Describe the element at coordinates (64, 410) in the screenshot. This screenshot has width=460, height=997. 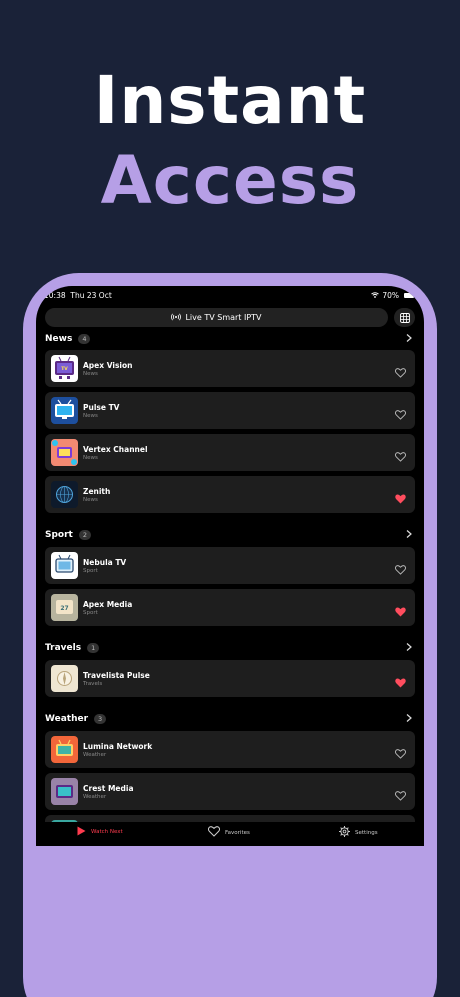
I see `tv-screen-icon` at that location.